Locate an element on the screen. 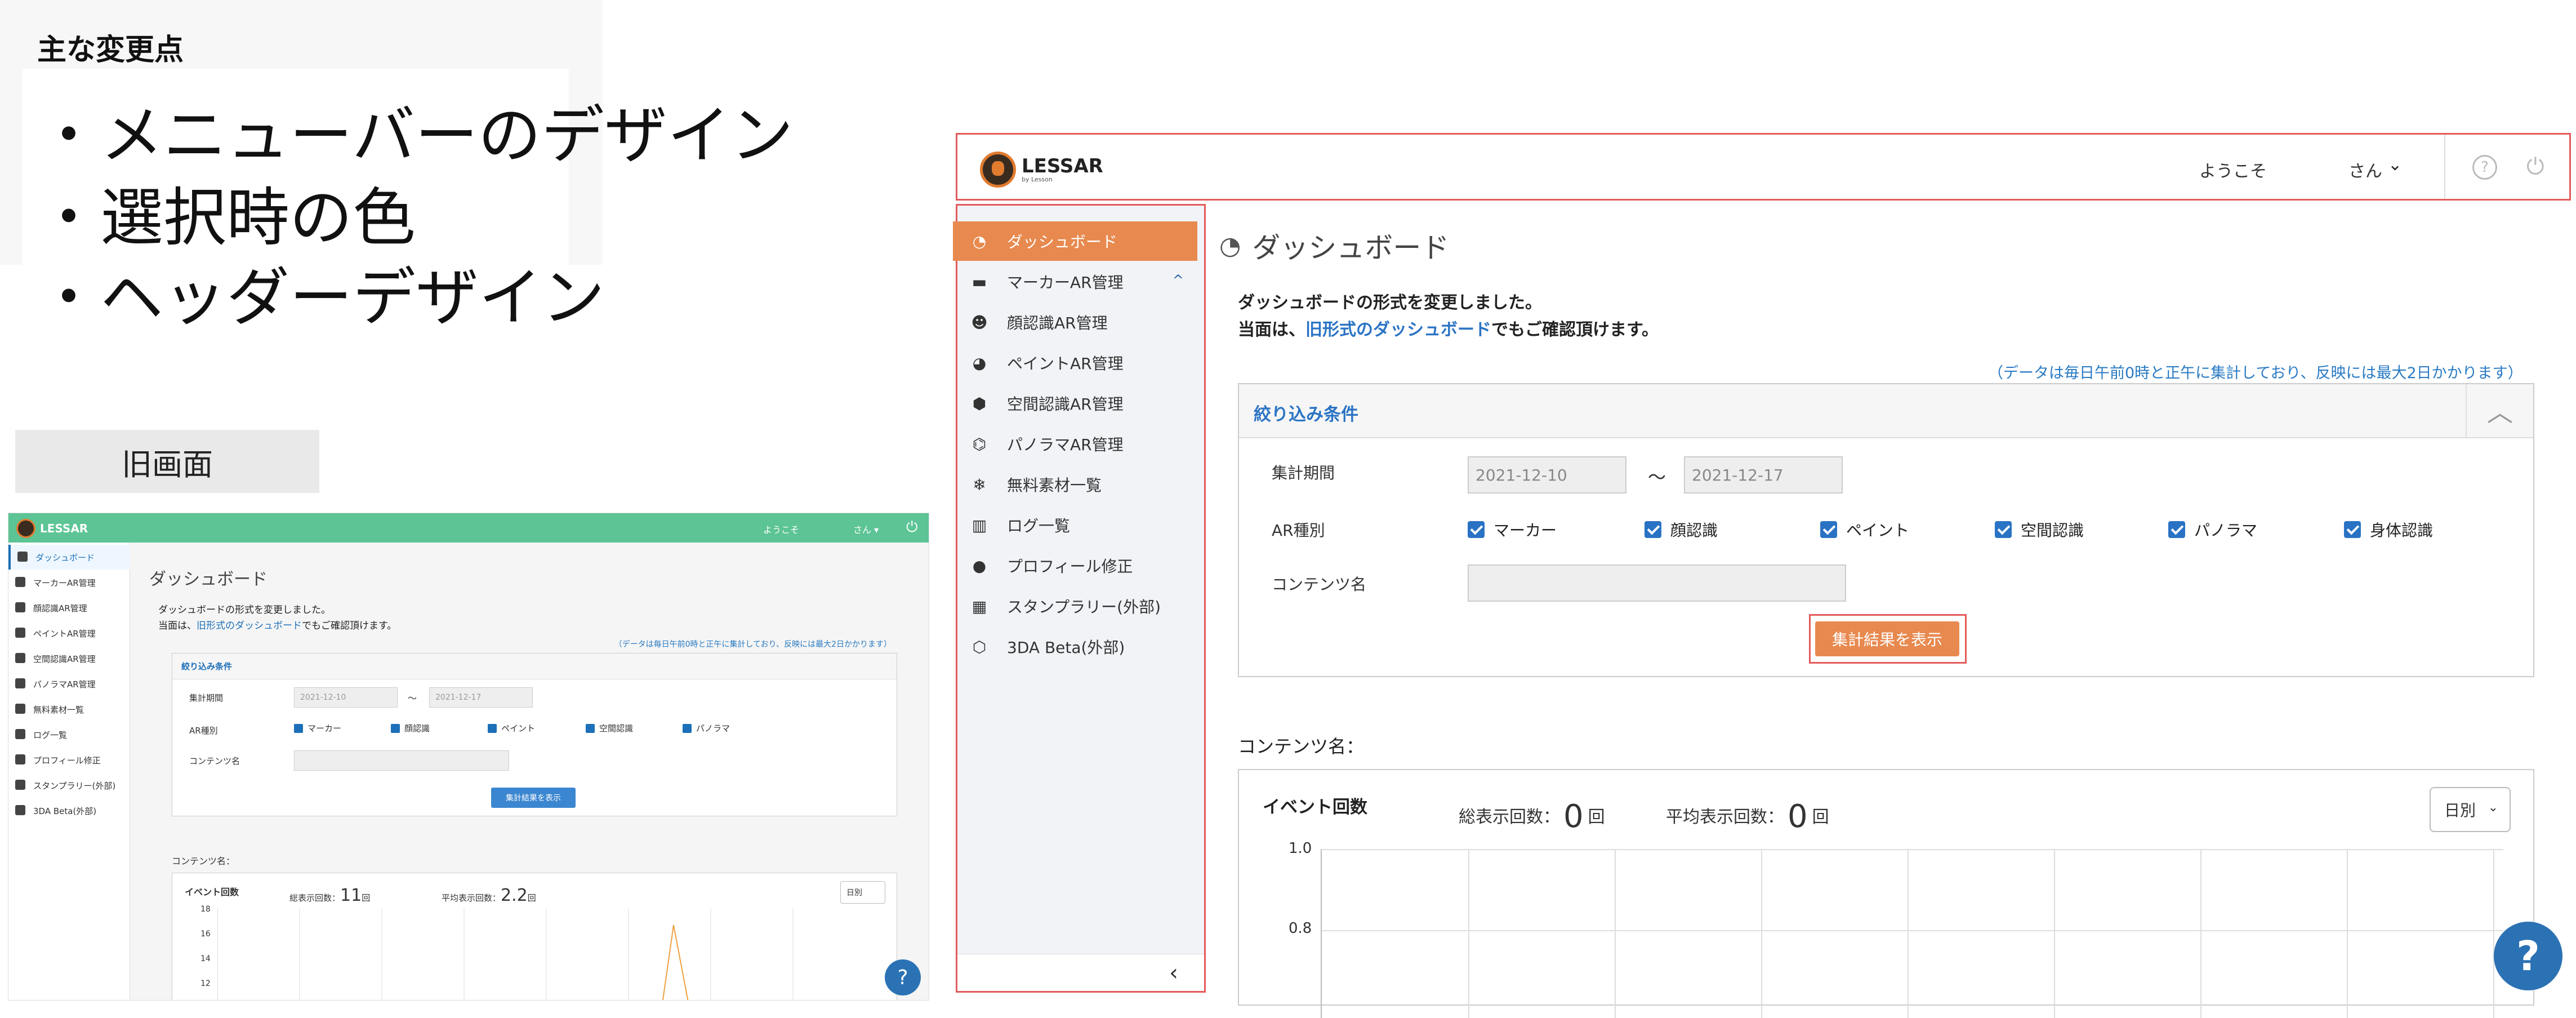 The image size is (2576, 1018). old-legacy-link: 旧形式のダッシュボード is located at coordinates (249, 626).